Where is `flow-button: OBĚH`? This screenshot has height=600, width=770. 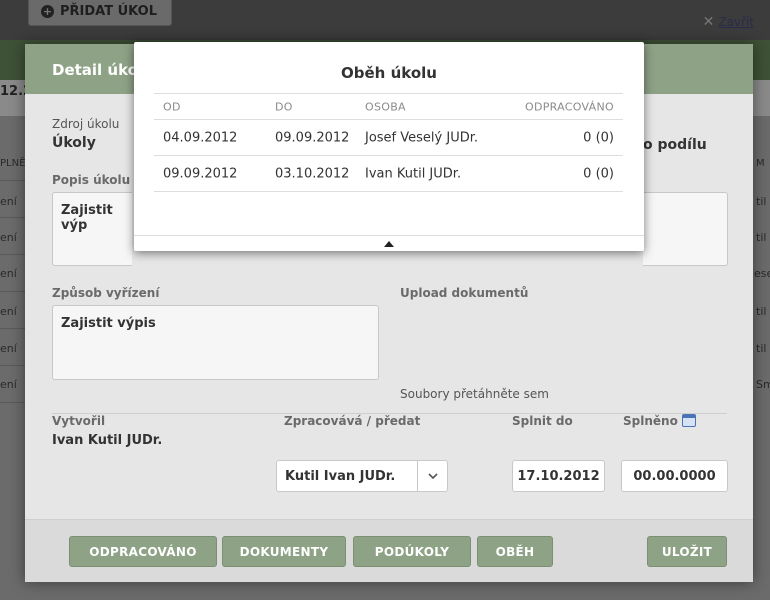 flow-button: OBĚH is located at coordinates (515, 551).